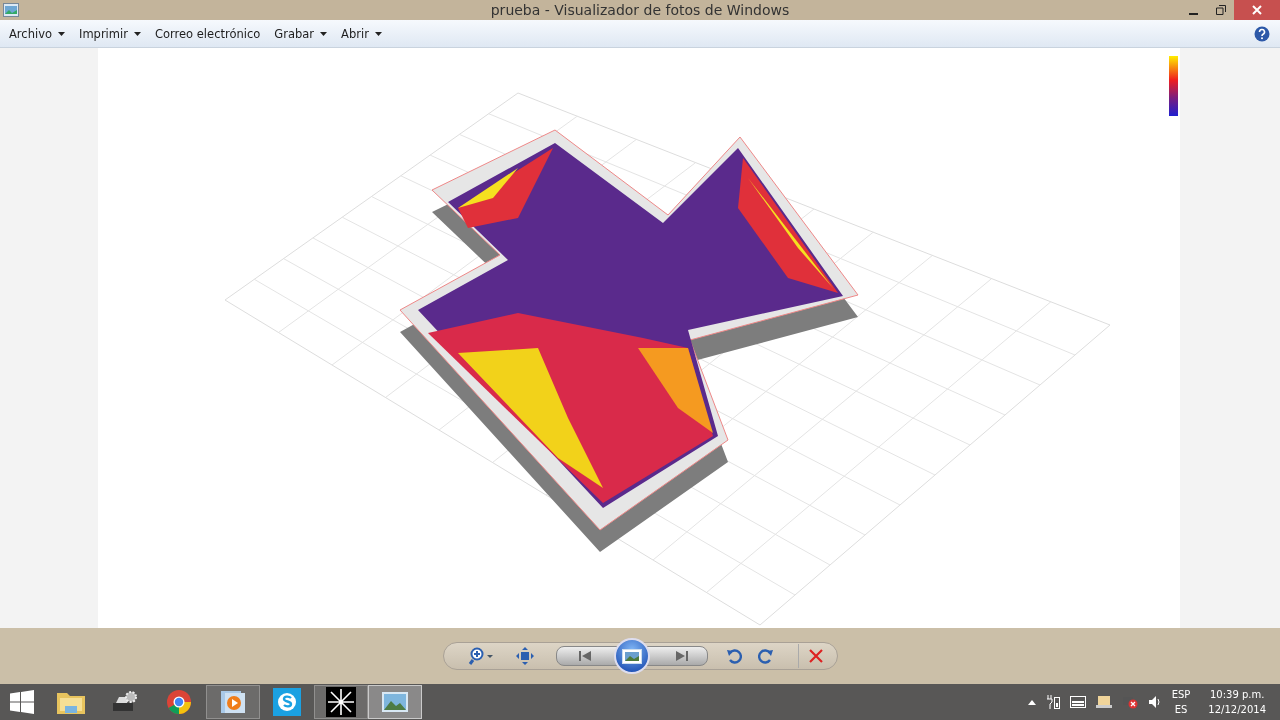  Describe the element at coordinates (1193, 13) in the screenshot. I see `minimize-icon` at that location.